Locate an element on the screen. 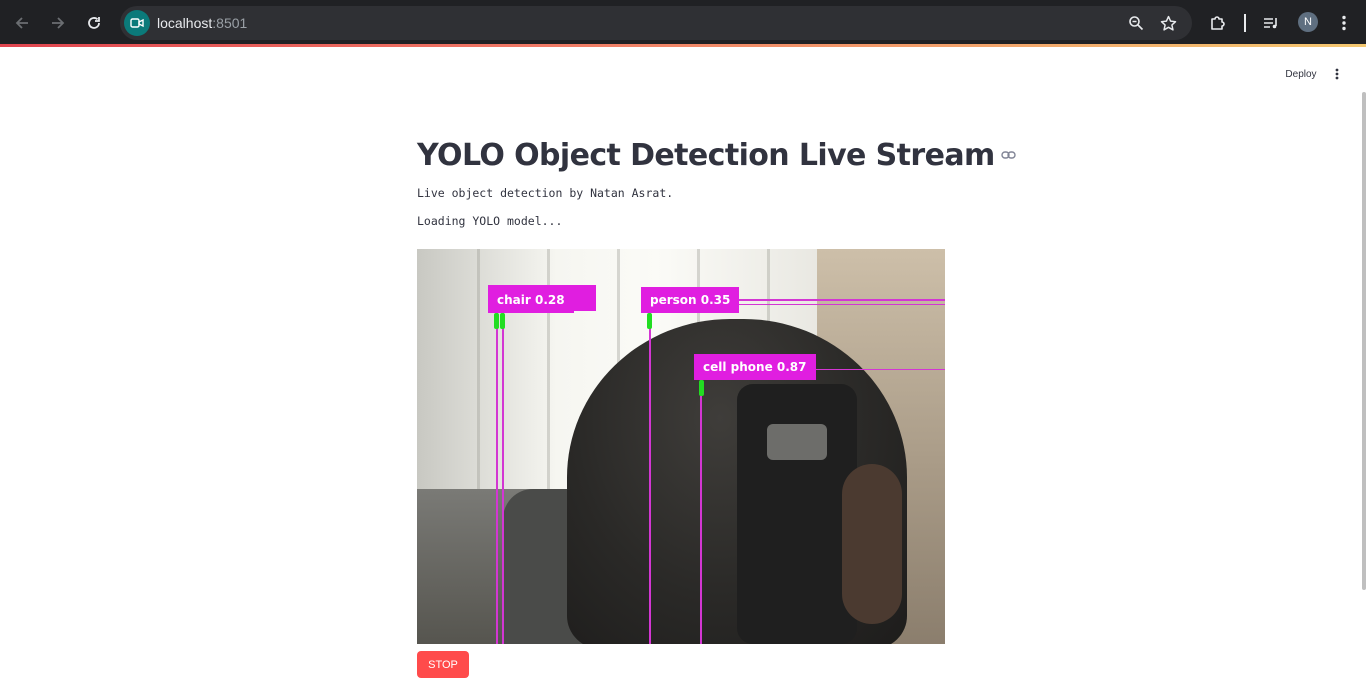 This screenshot has height=684, width=1366. page-title: YOLO Object Detection Live Stream is located at coordinates (706, 155).